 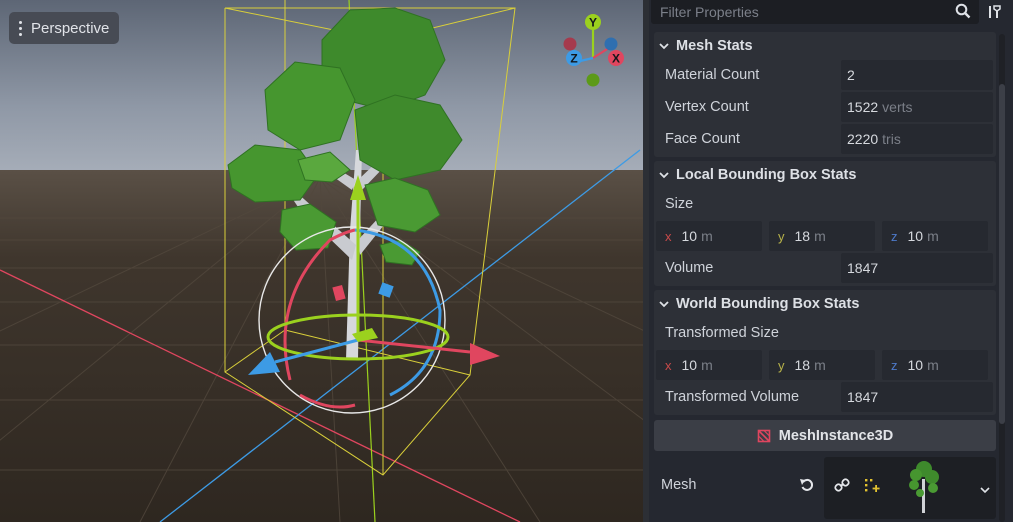 What do you see at coordinates (935, 236) in the screenshot?
I see `size-z-field: z 10 m` at bounding box center [935, 236].